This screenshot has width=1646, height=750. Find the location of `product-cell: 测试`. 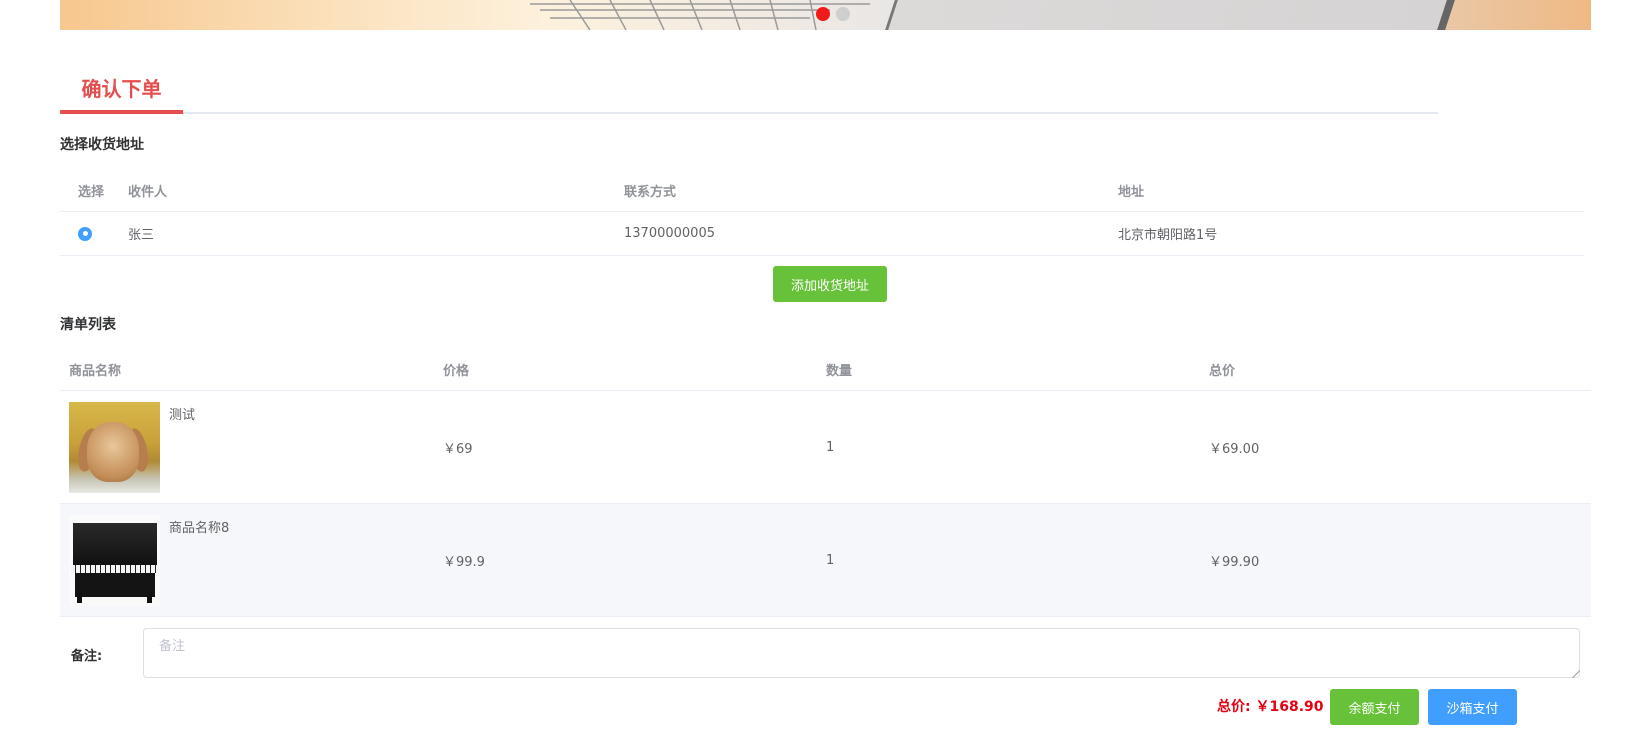

product-cell: 测试 is located at coordinates (251, 447).